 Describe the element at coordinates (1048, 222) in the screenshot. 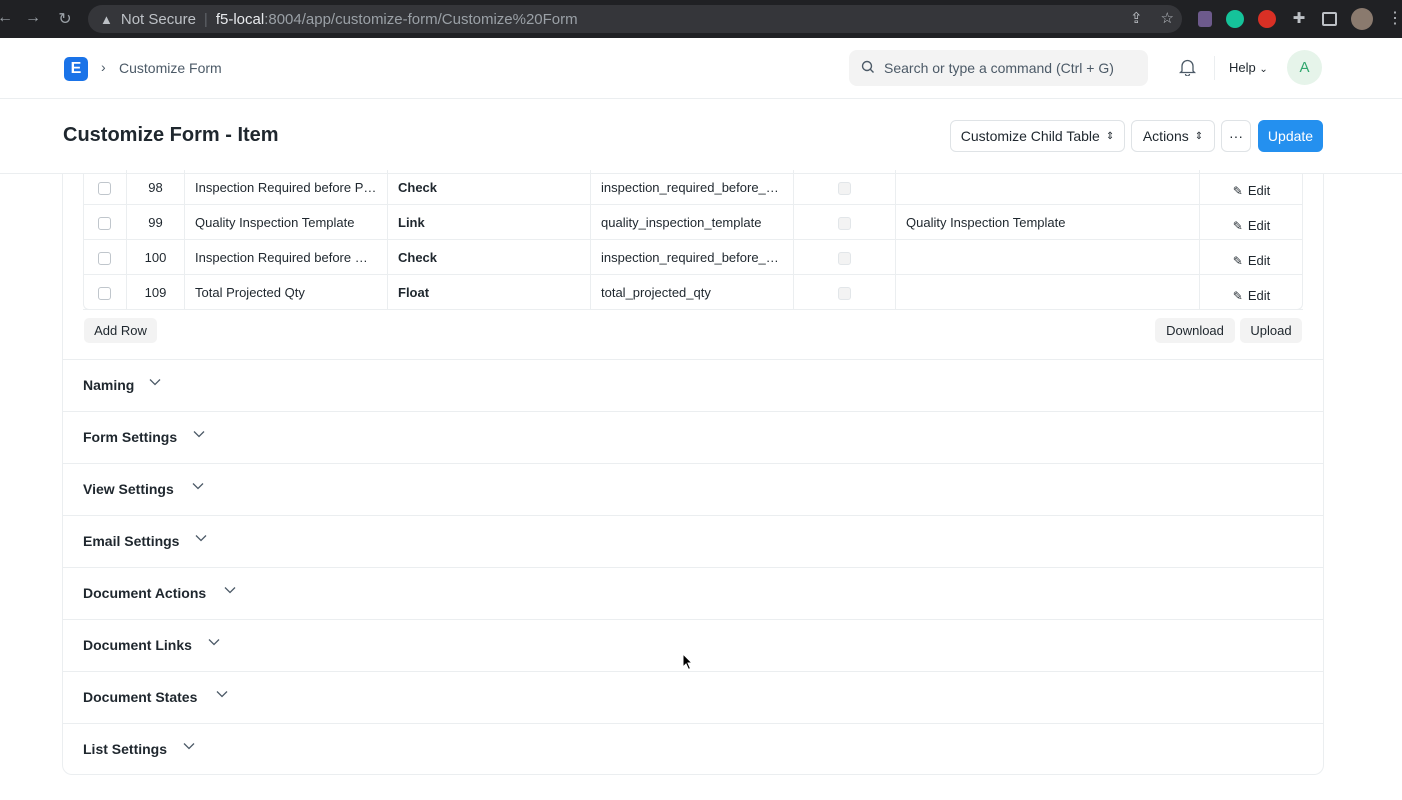

I see `cell-options: Quality Inspection Template` at that location.